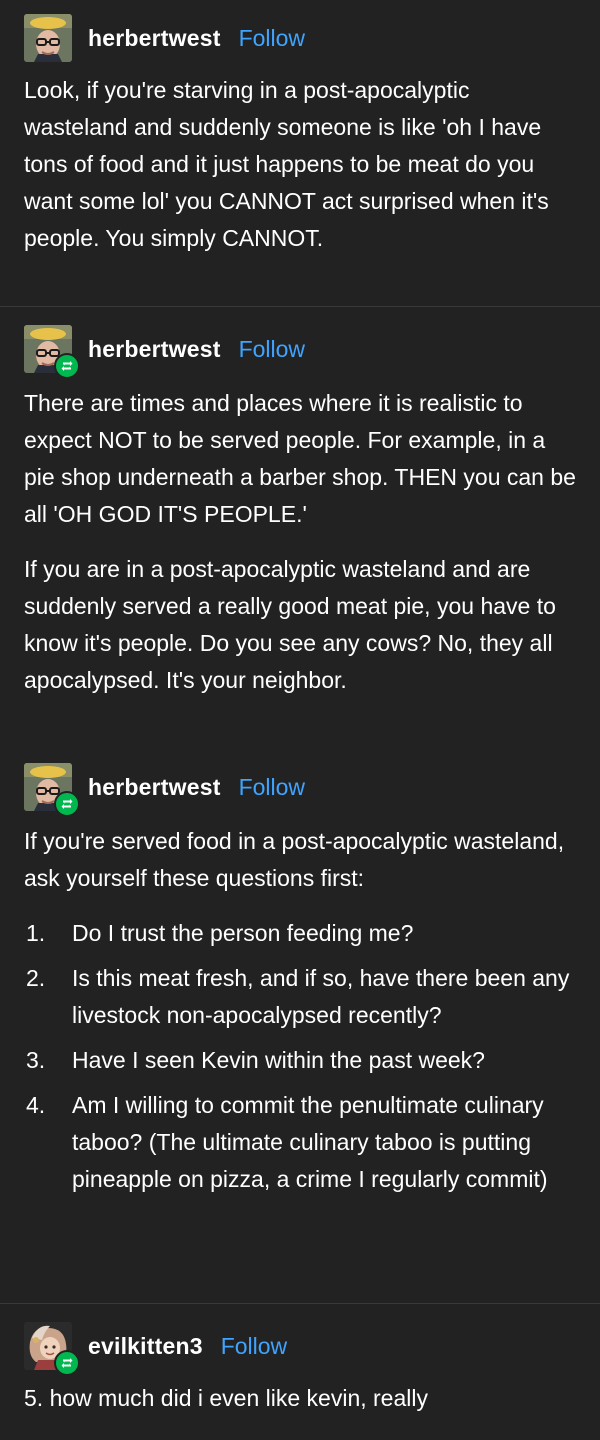  What do you see at coordinates (36, 978) in the screenshot?
I see `list-number: 2.` at bounding box center [36, 978].